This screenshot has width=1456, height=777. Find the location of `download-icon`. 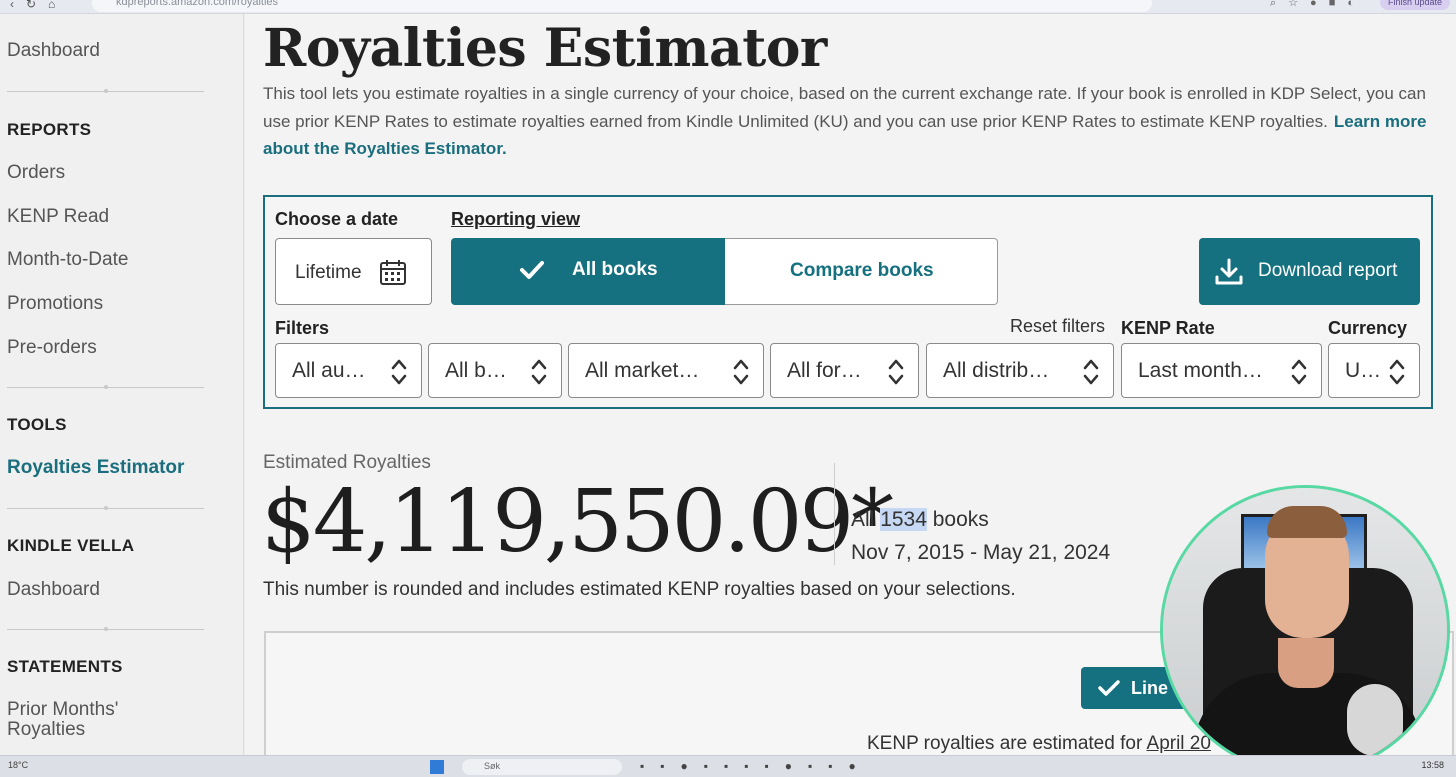

download-icon is located at coordinates (1229, 271).